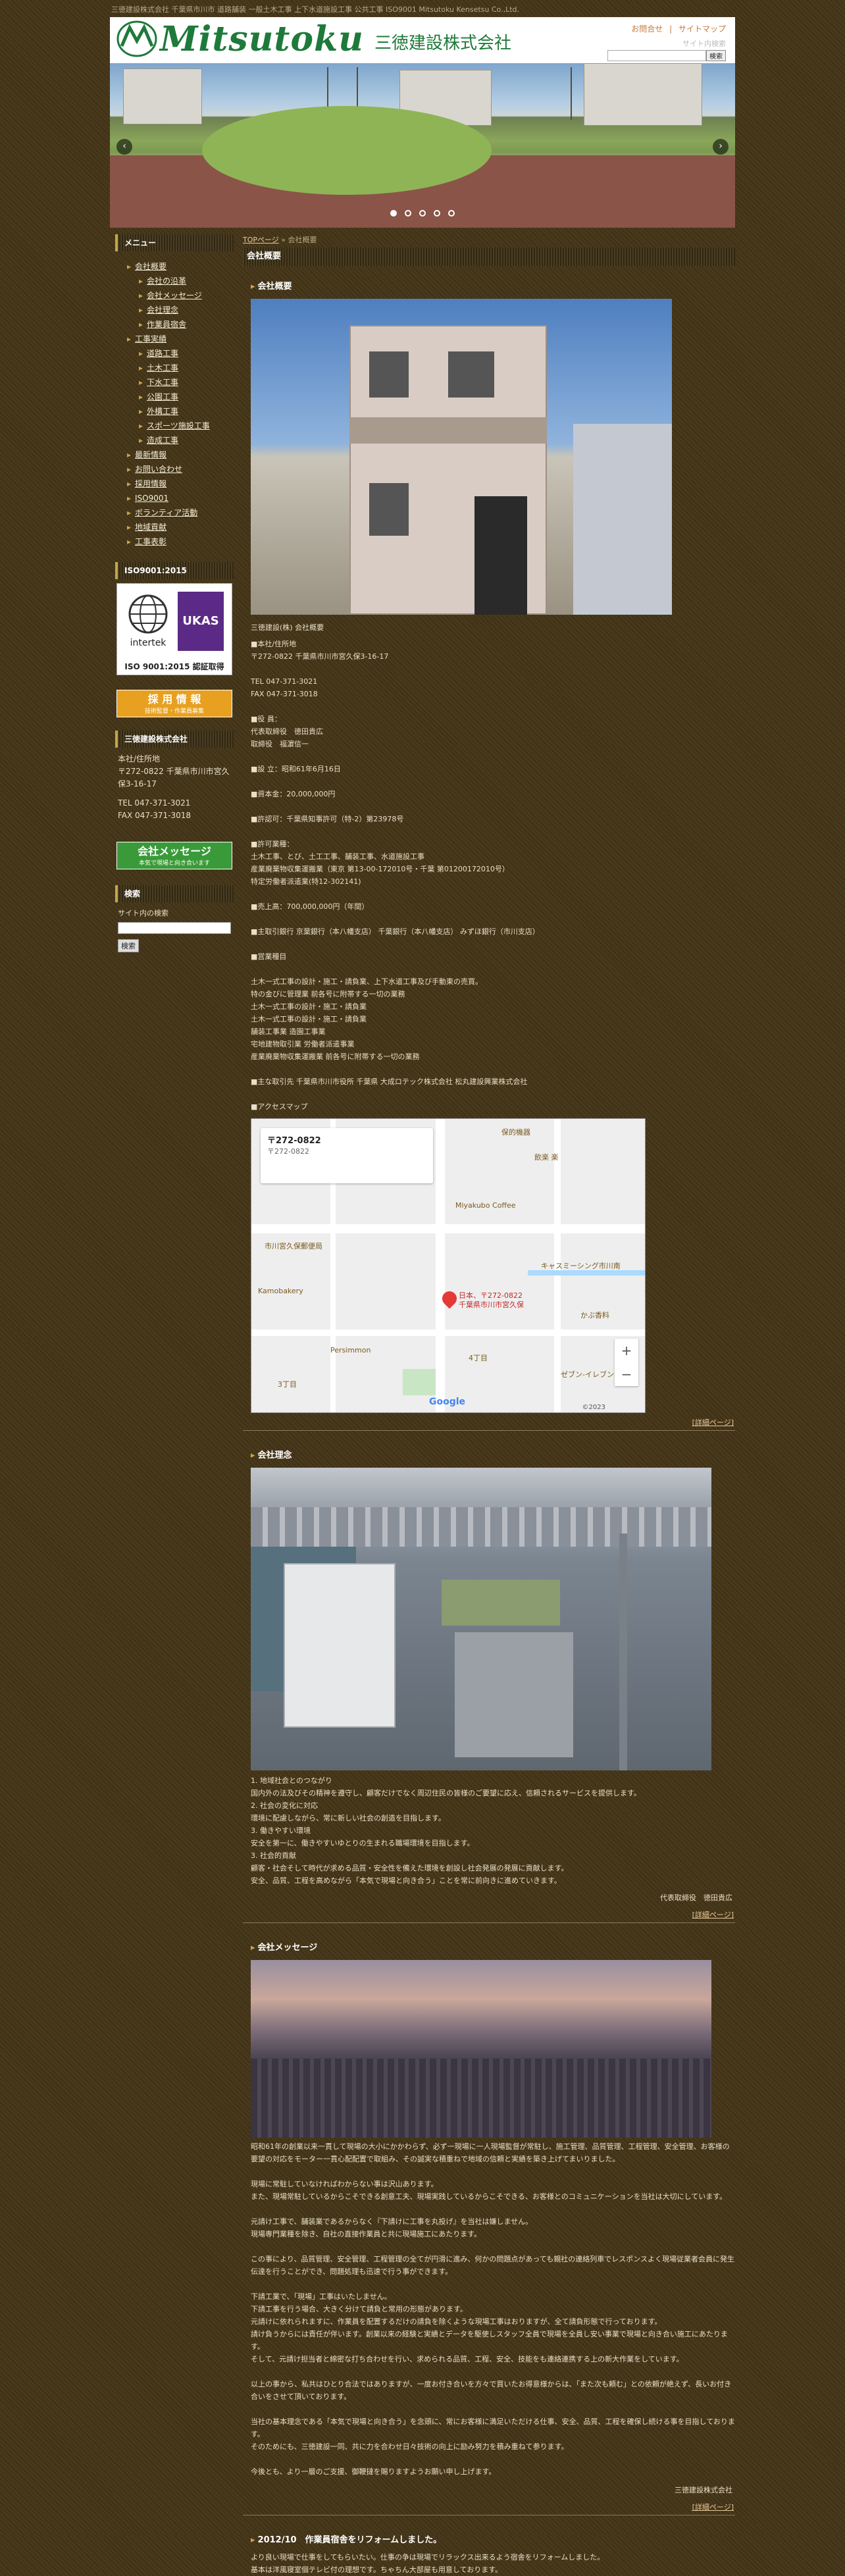 This screenshot has height=2576, width=845. I want to click on sidebar-menu-item: 会社の沿革, so click(181, 281).